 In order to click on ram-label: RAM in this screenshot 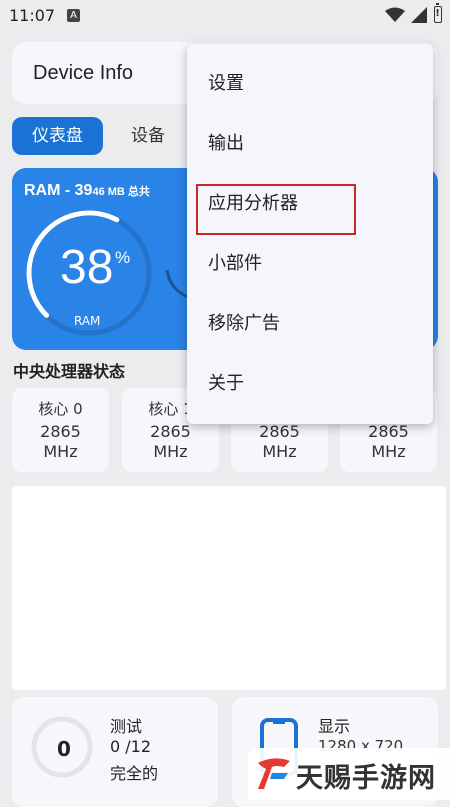, I will do `click(87, 321)`.